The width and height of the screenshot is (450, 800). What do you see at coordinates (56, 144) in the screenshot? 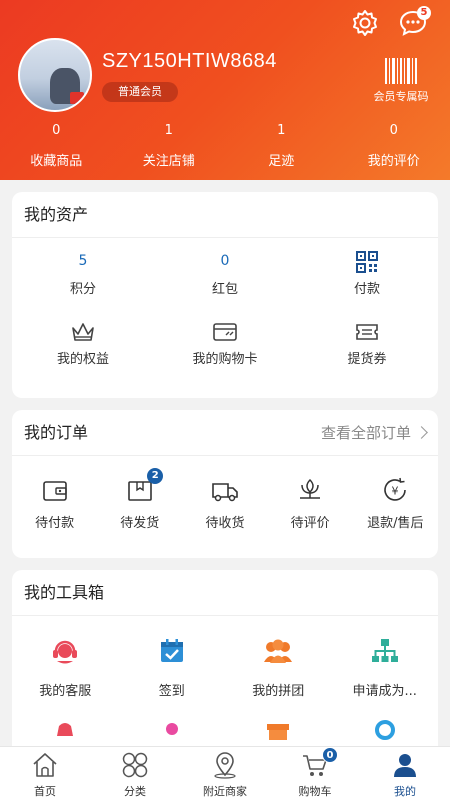
I see `stat-favorites: 0 收藏商品` at bounding box center [56, 144].